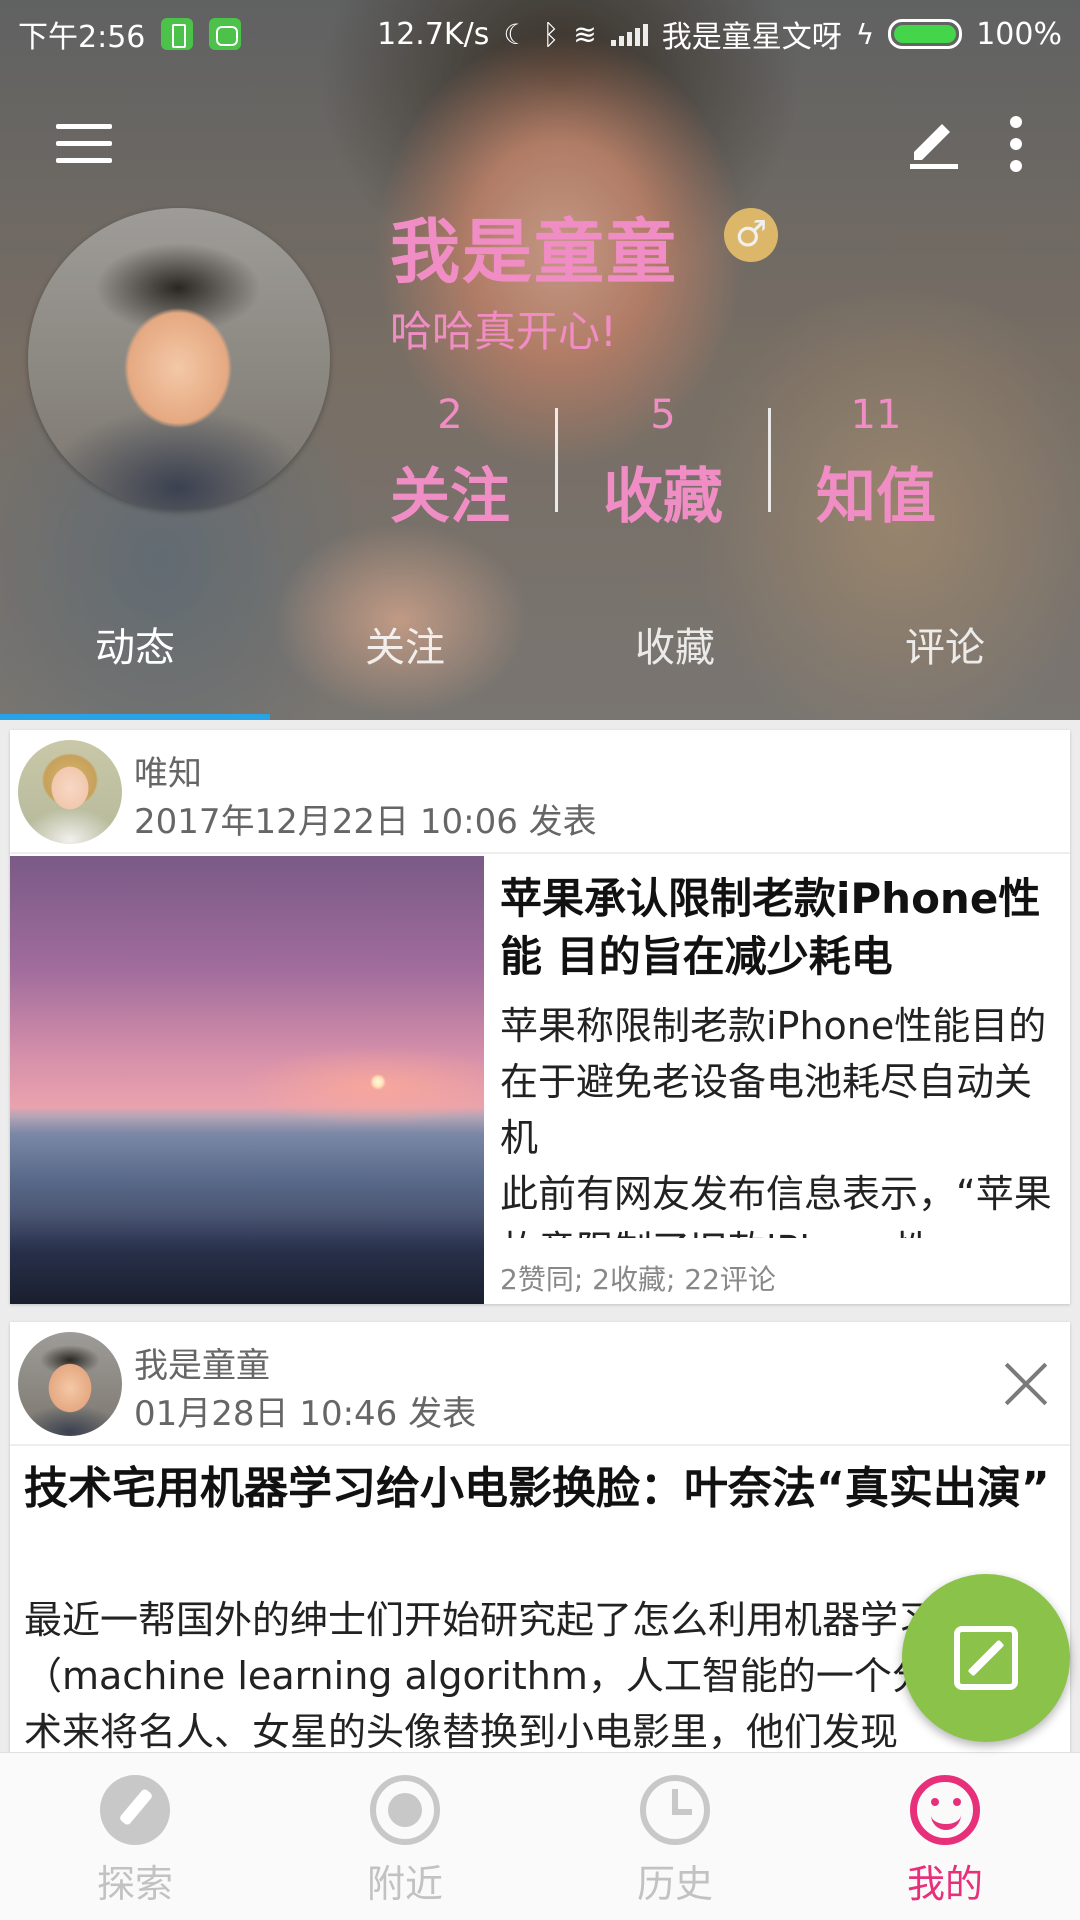 The image size is (1080, 1920). What do you see at coordinates (585, 34) in the screenshot?
I see `wifi-icon: ≋` at bounding box center [585, 34].